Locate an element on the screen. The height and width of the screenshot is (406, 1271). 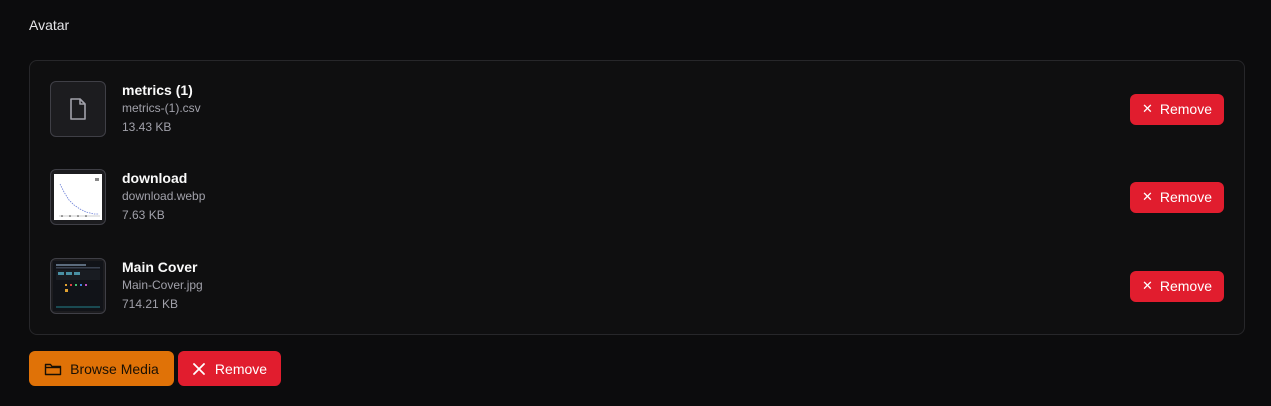
file-name: metrics-(1).csv is located at coordinates (161, 108).